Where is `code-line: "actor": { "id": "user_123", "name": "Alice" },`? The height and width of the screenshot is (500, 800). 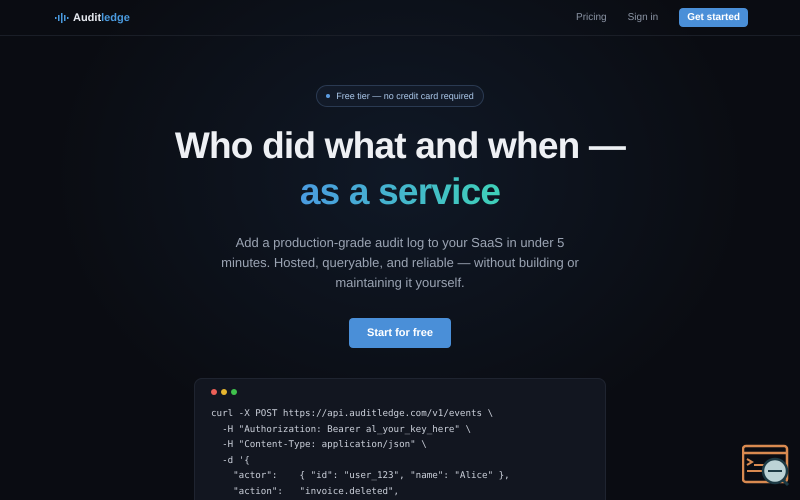 code-line: "actor": { "id": "user_123", "name": "Alice" }, is located at coordinates (371, 476).